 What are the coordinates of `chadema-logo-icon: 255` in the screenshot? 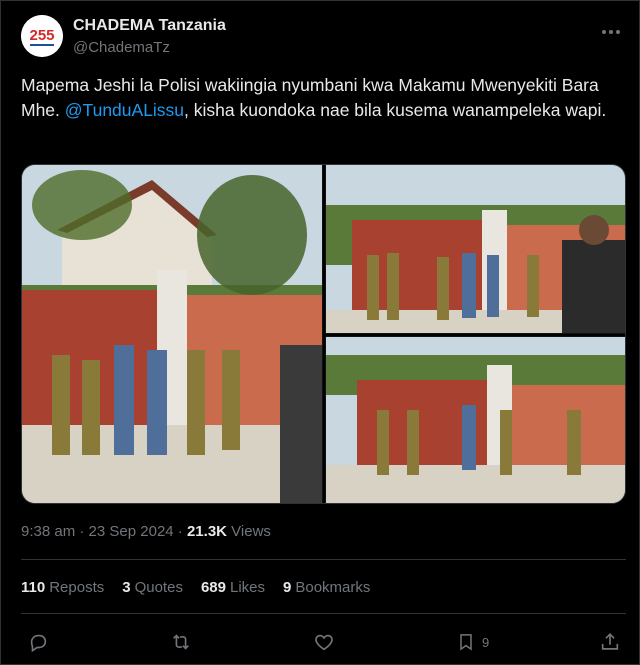 It's located at (42, 36).